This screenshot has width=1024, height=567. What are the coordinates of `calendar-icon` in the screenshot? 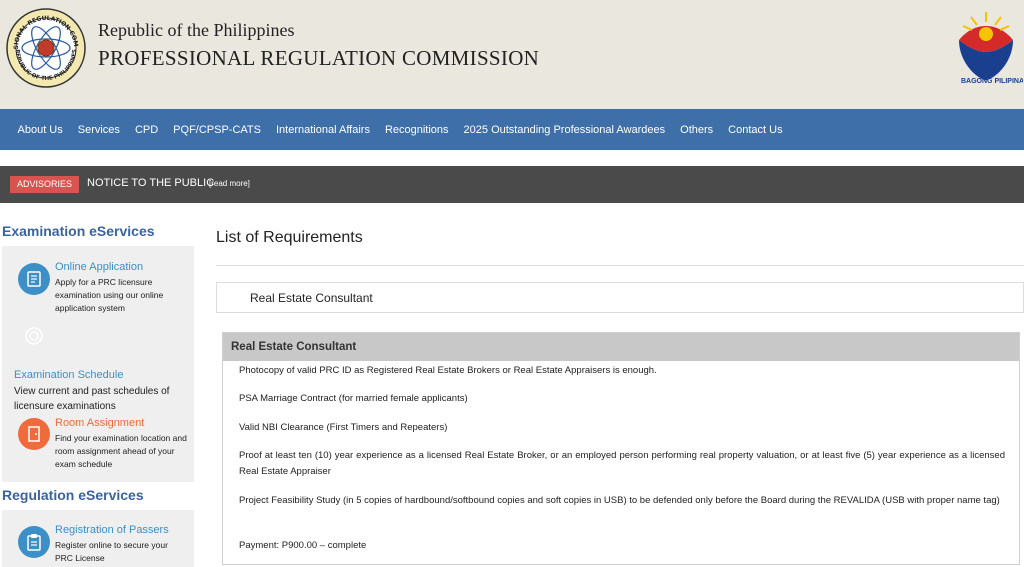 It's located at (34, 336).